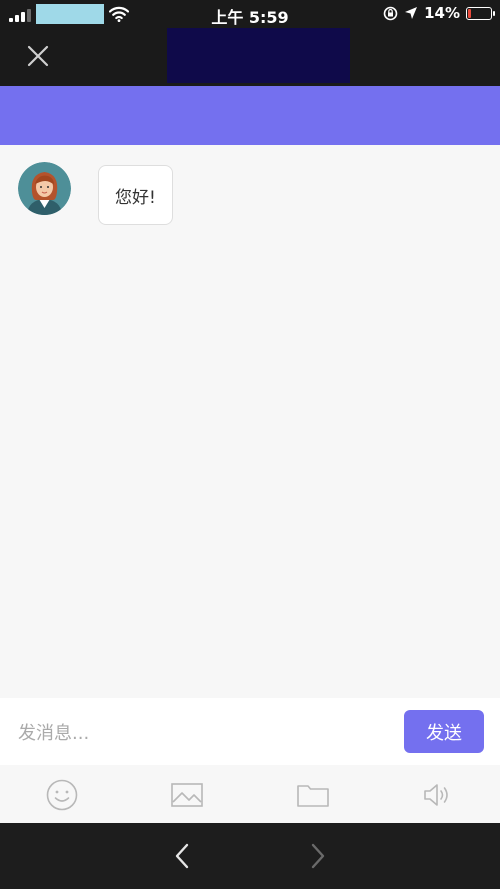 The image size is (500, 889). I want to click on close-button, so click(38, 56).